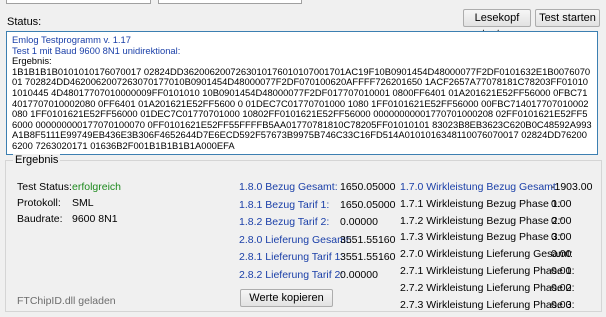 The height and width of the screenshot is (317, 606). I want to click on energy-reading-label: 1.8.2 Bezug Tarif 2:, so click(284, 222).